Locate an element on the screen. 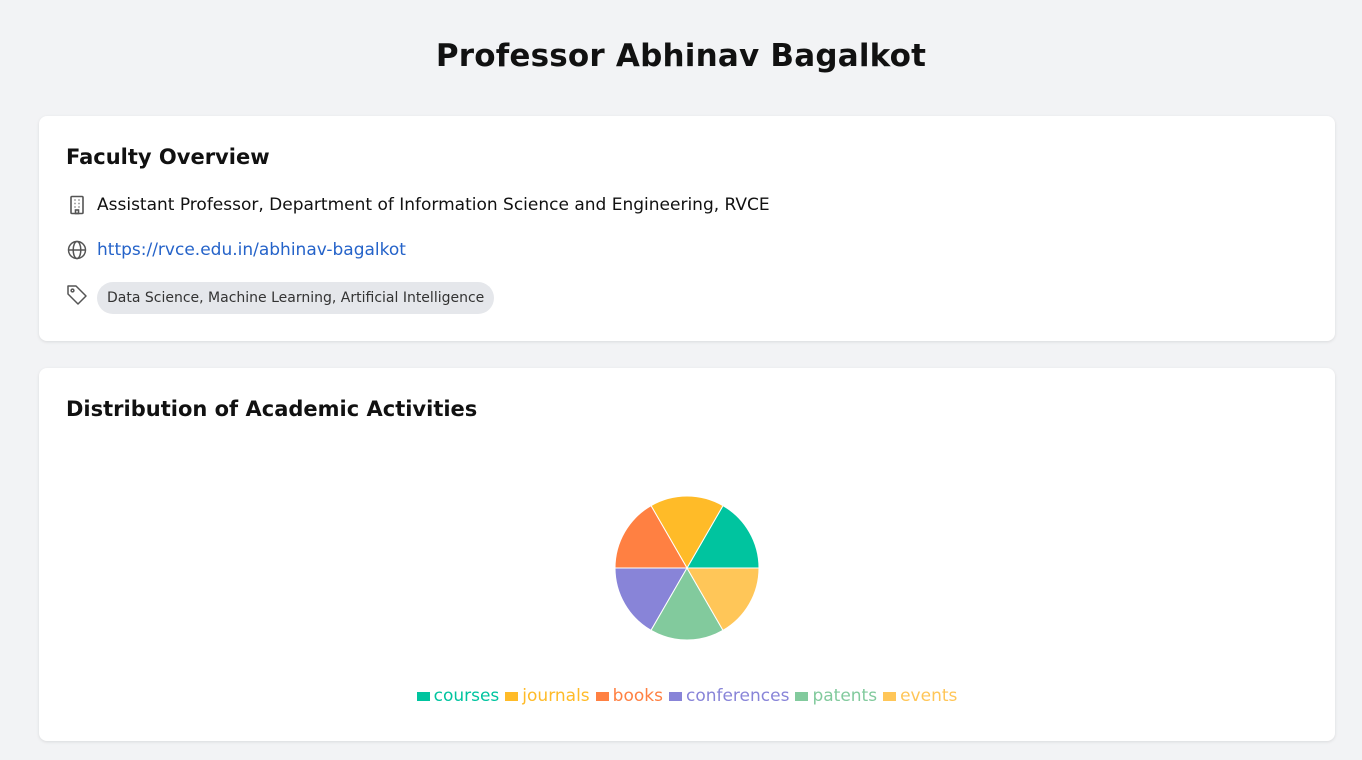 Image resolution: width=1362 pixels, height=760 pixels. legend-label: conferences is located at coordinates (737, 696).